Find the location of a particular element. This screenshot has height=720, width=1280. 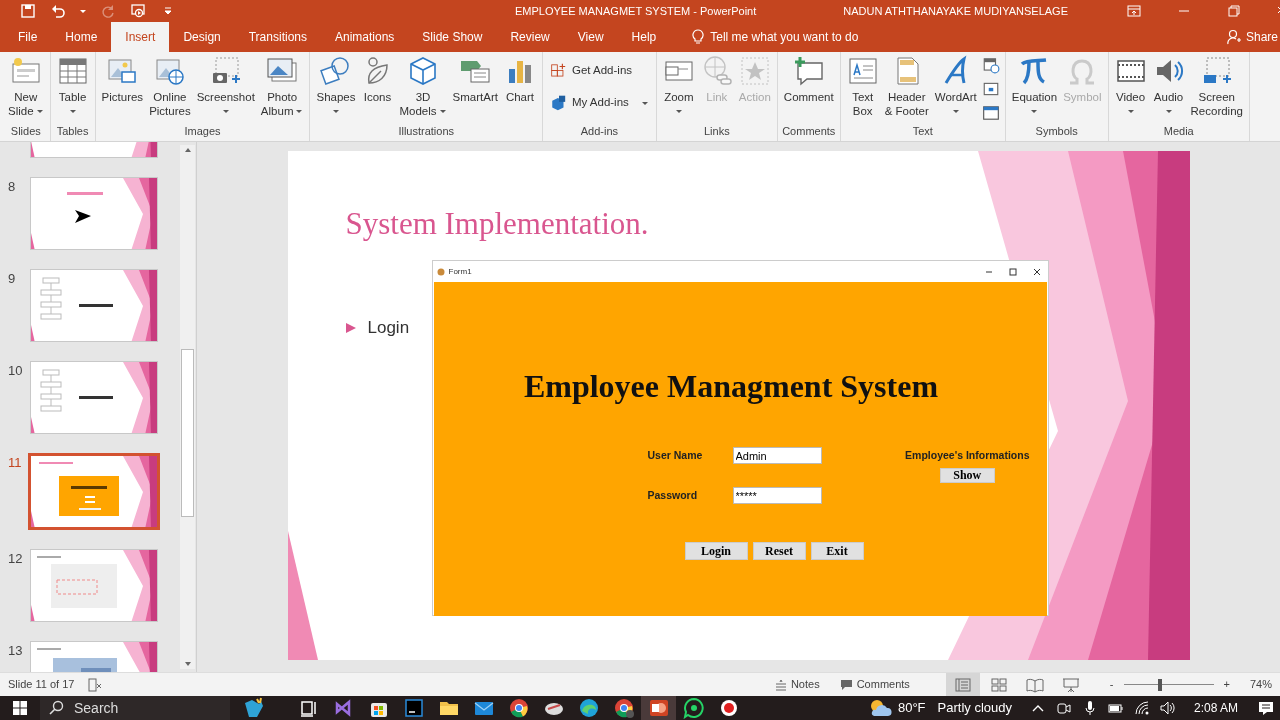

taskbar-app is located at coordinates (658, 708).